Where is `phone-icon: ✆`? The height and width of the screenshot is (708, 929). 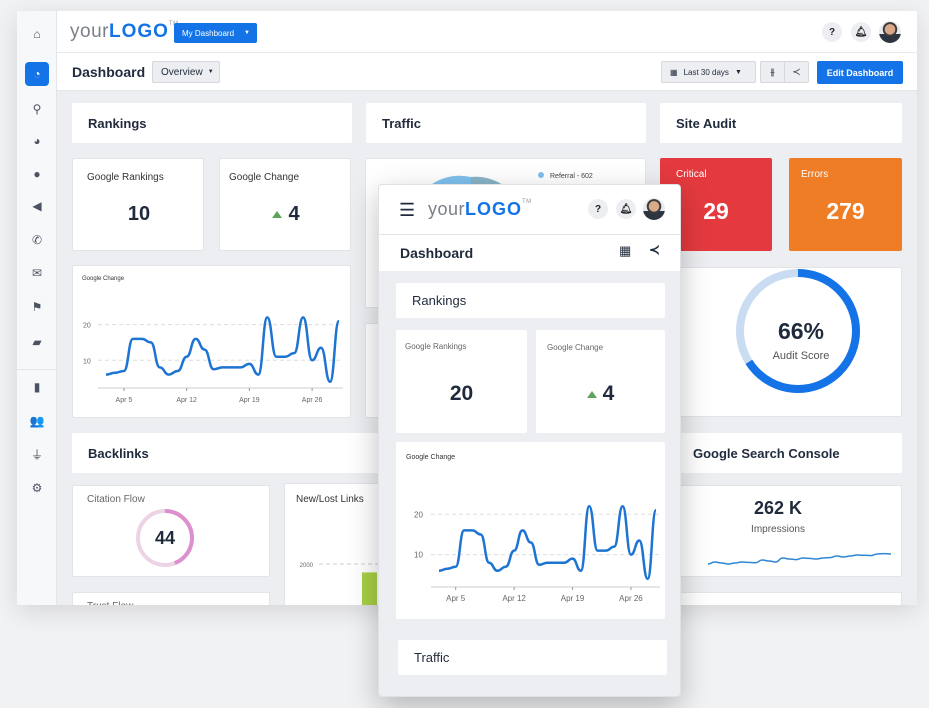 phone-icon: ✆ is located at coordinates (37, 240).